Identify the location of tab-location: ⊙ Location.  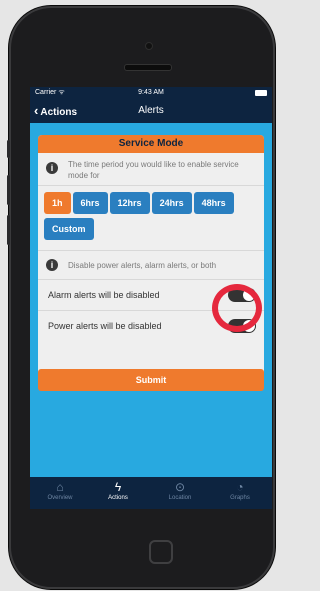
(180, 493).